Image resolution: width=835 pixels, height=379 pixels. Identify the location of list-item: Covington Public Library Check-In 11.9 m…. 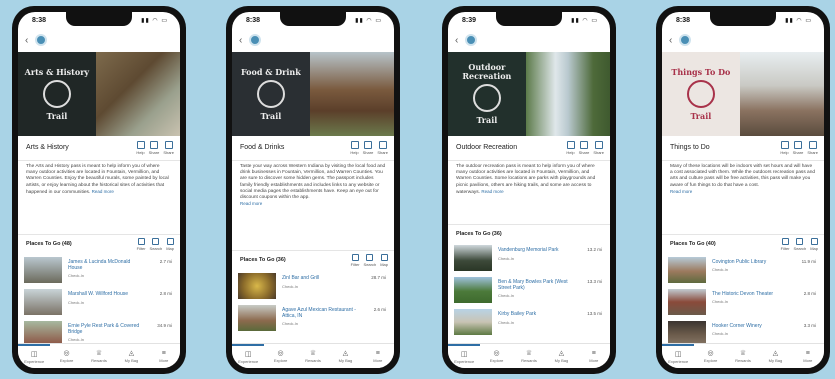
(743, 272).